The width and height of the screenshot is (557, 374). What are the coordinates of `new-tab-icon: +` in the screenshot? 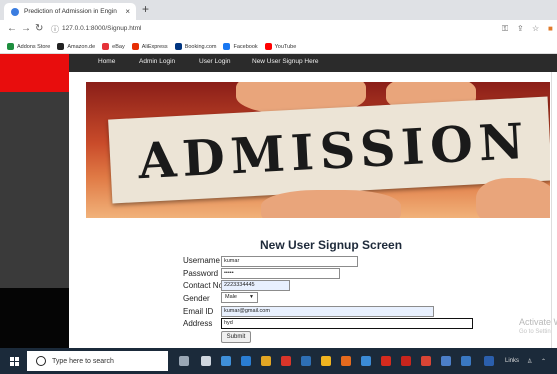 It's located at (145, 9).